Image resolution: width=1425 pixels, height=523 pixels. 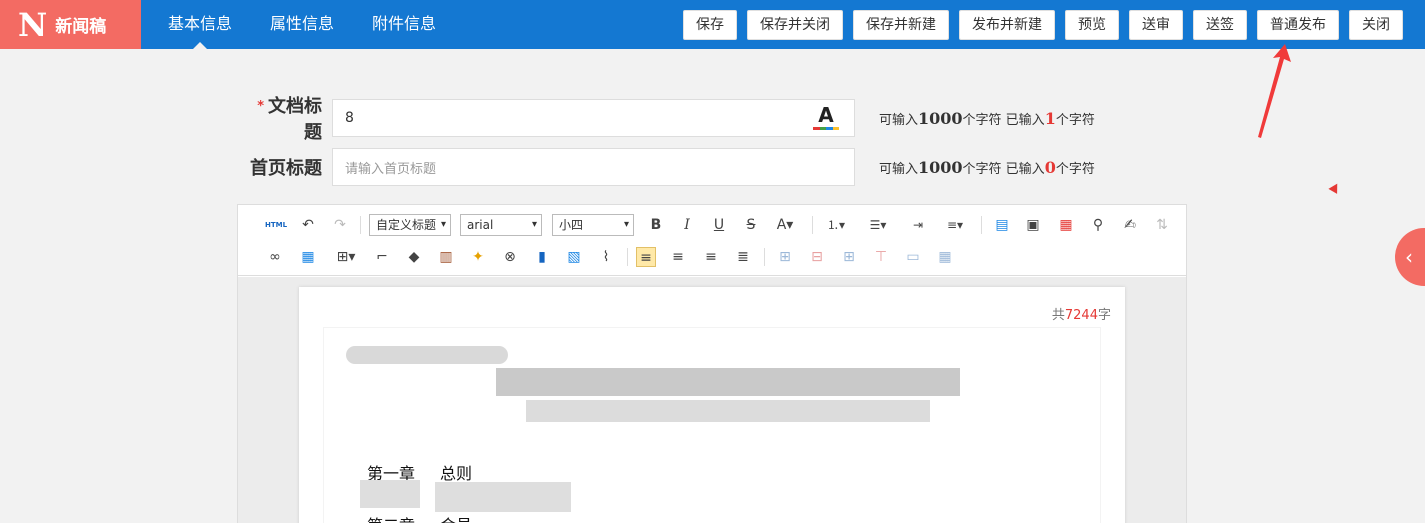 What do you see at coordinates (945, 257) in the screenshot?
I see `split-cells-icon: ▦` at bounding box center [945, 257].